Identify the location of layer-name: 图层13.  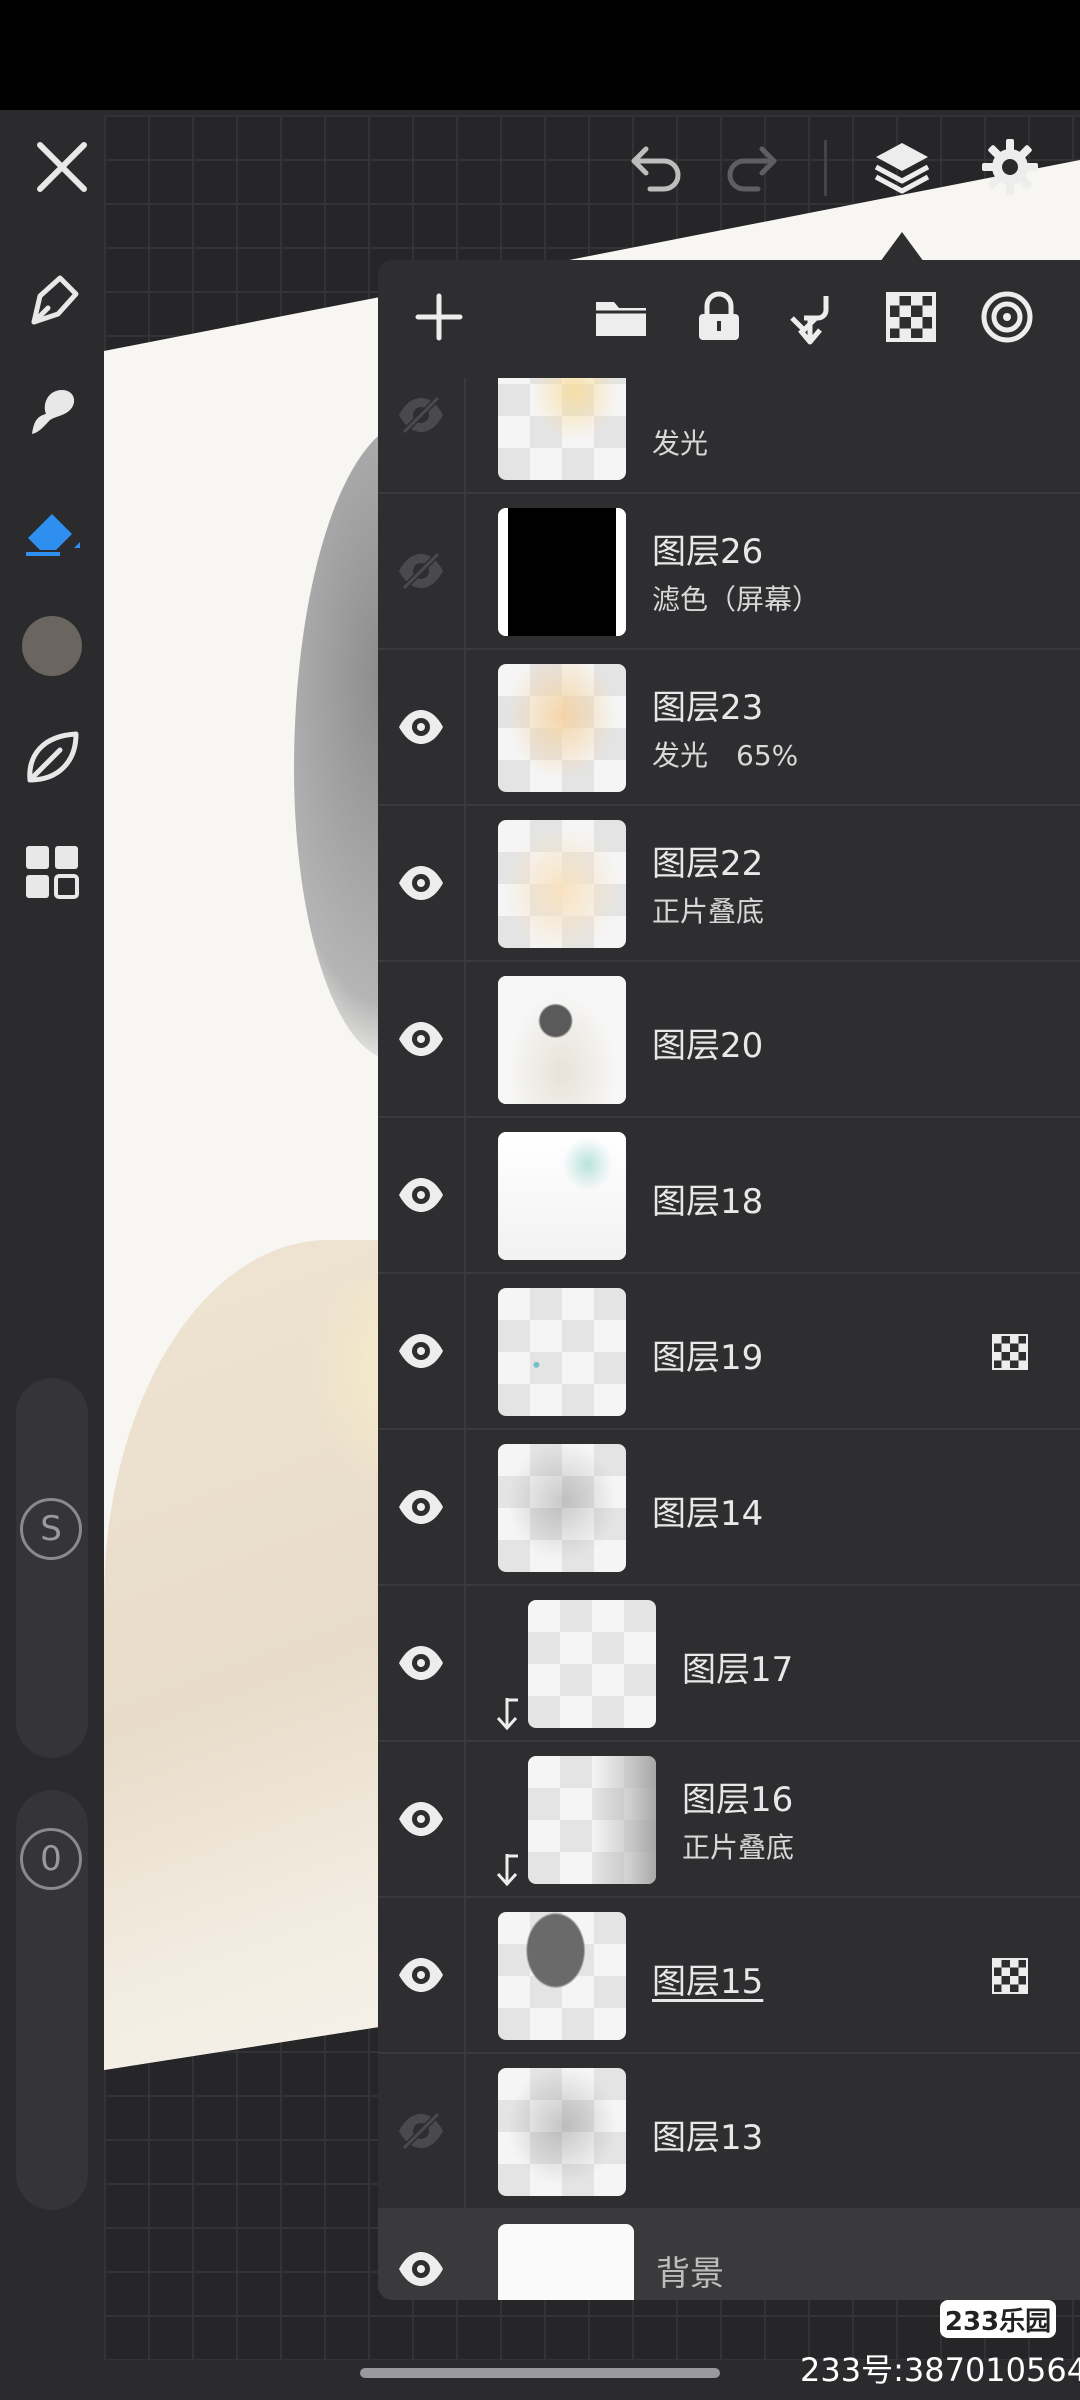
(708, 2138).